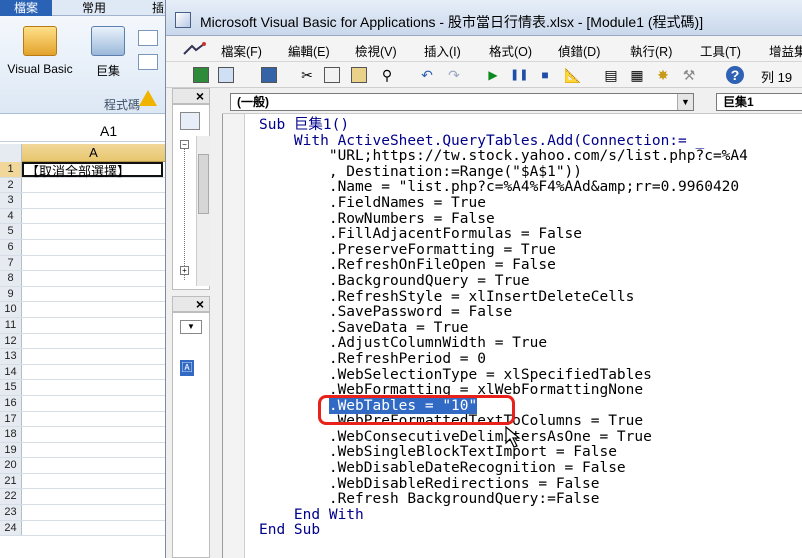 The height and width of the screenshot is (558, 802). What do you see at coordinates (503, 203) in the screenshot?
I see `code-line: .FieldNames = True` at bounding box center [503, 203].